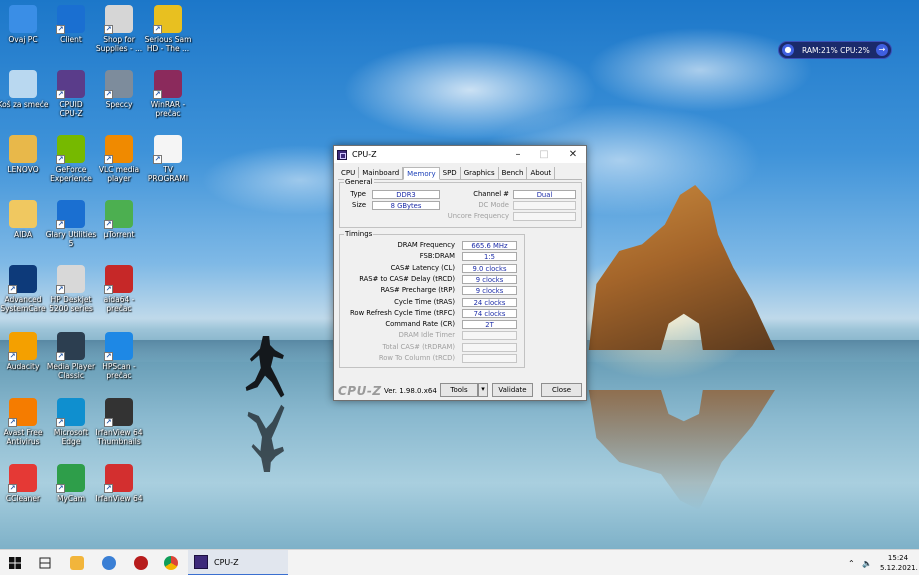  I want to click on memory-type-value: DDR3, so click(406, 194).